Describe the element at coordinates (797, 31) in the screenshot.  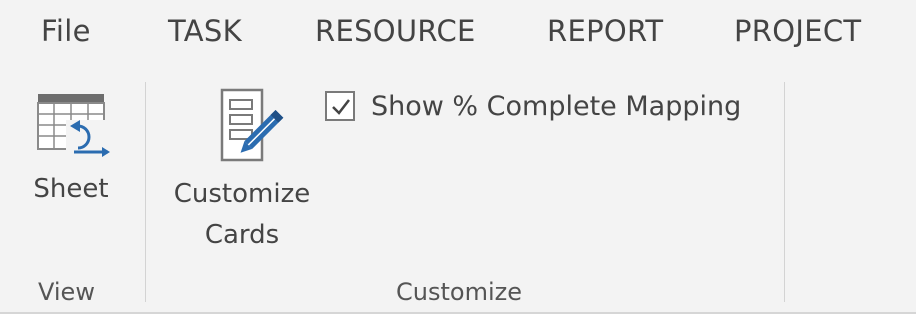
I see `tab-project: PROJECT` at that location.